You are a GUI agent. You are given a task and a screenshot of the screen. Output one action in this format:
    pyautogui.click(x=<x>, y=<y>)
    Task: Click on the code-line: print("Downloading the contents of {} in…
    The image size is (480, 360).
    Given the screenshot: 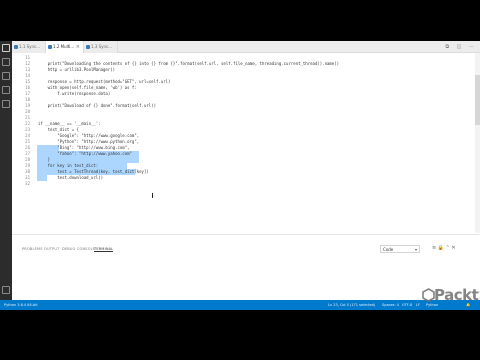 What is the action you would take?
    pyautogui.click(x=189, y=63)
    